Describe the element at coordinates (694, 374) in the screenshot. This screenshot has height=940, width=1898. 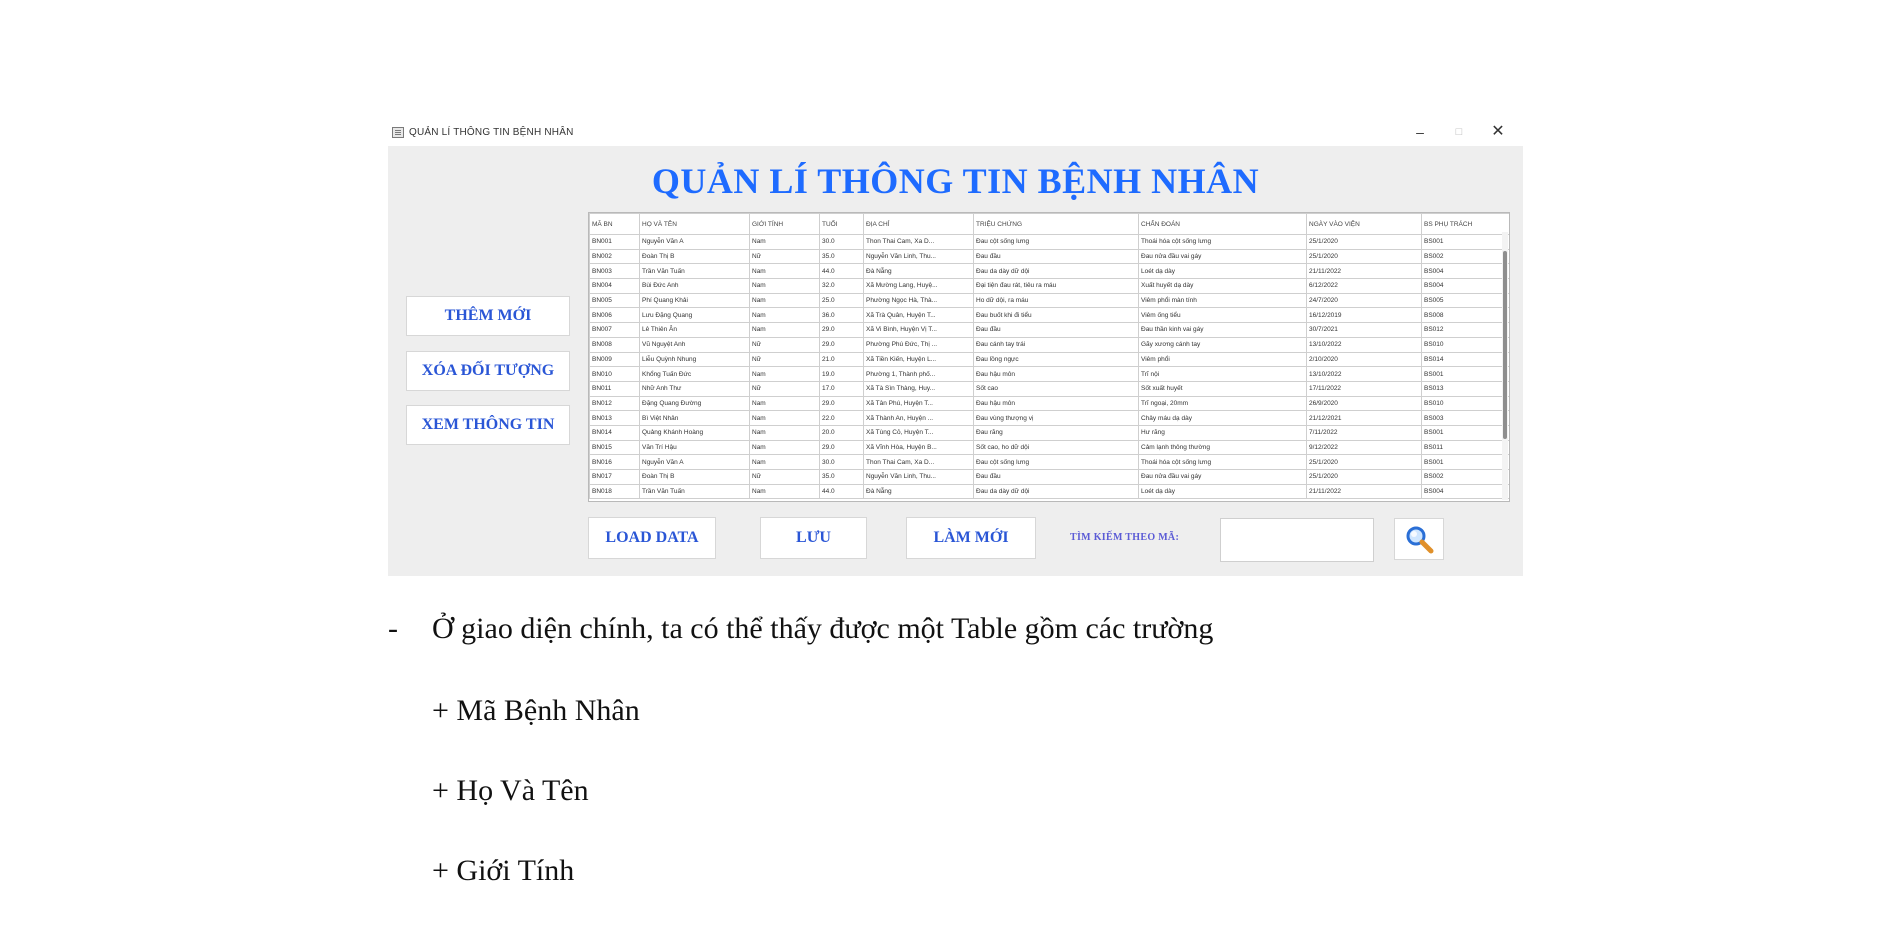
I see `table-cell: Khổng Tuấn Đức` at that location.